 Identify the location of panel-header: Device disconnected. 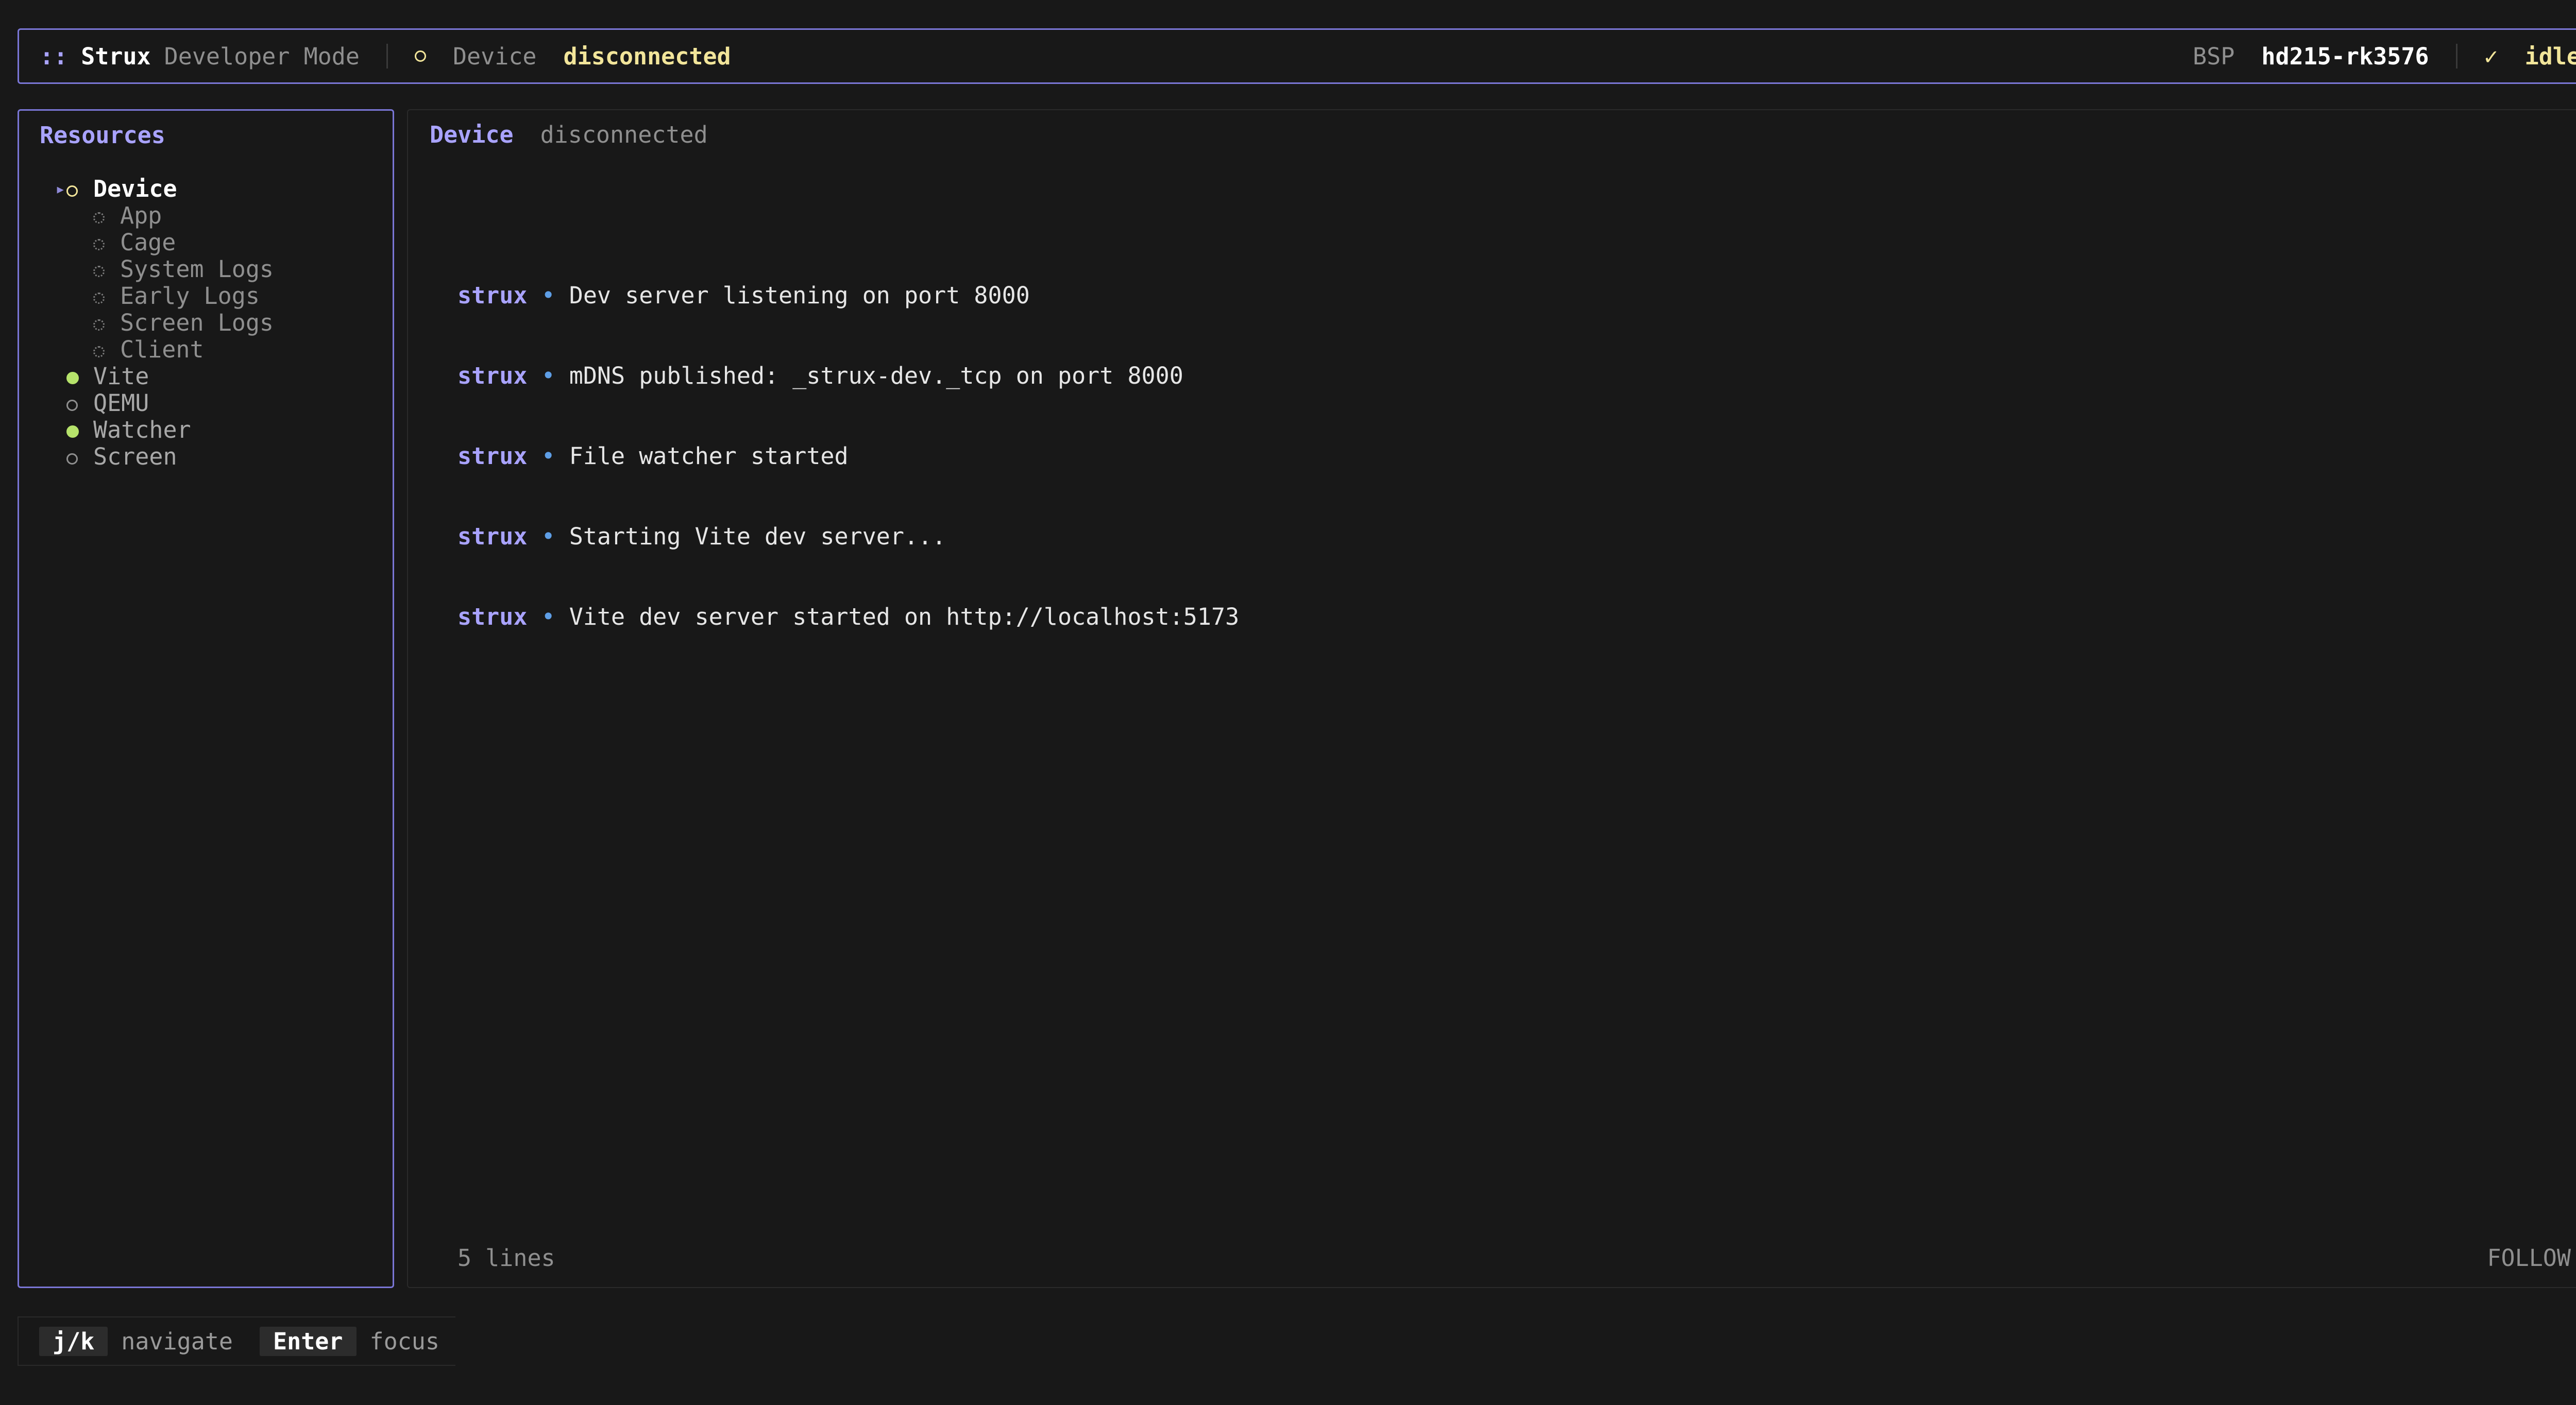
(569, 135).